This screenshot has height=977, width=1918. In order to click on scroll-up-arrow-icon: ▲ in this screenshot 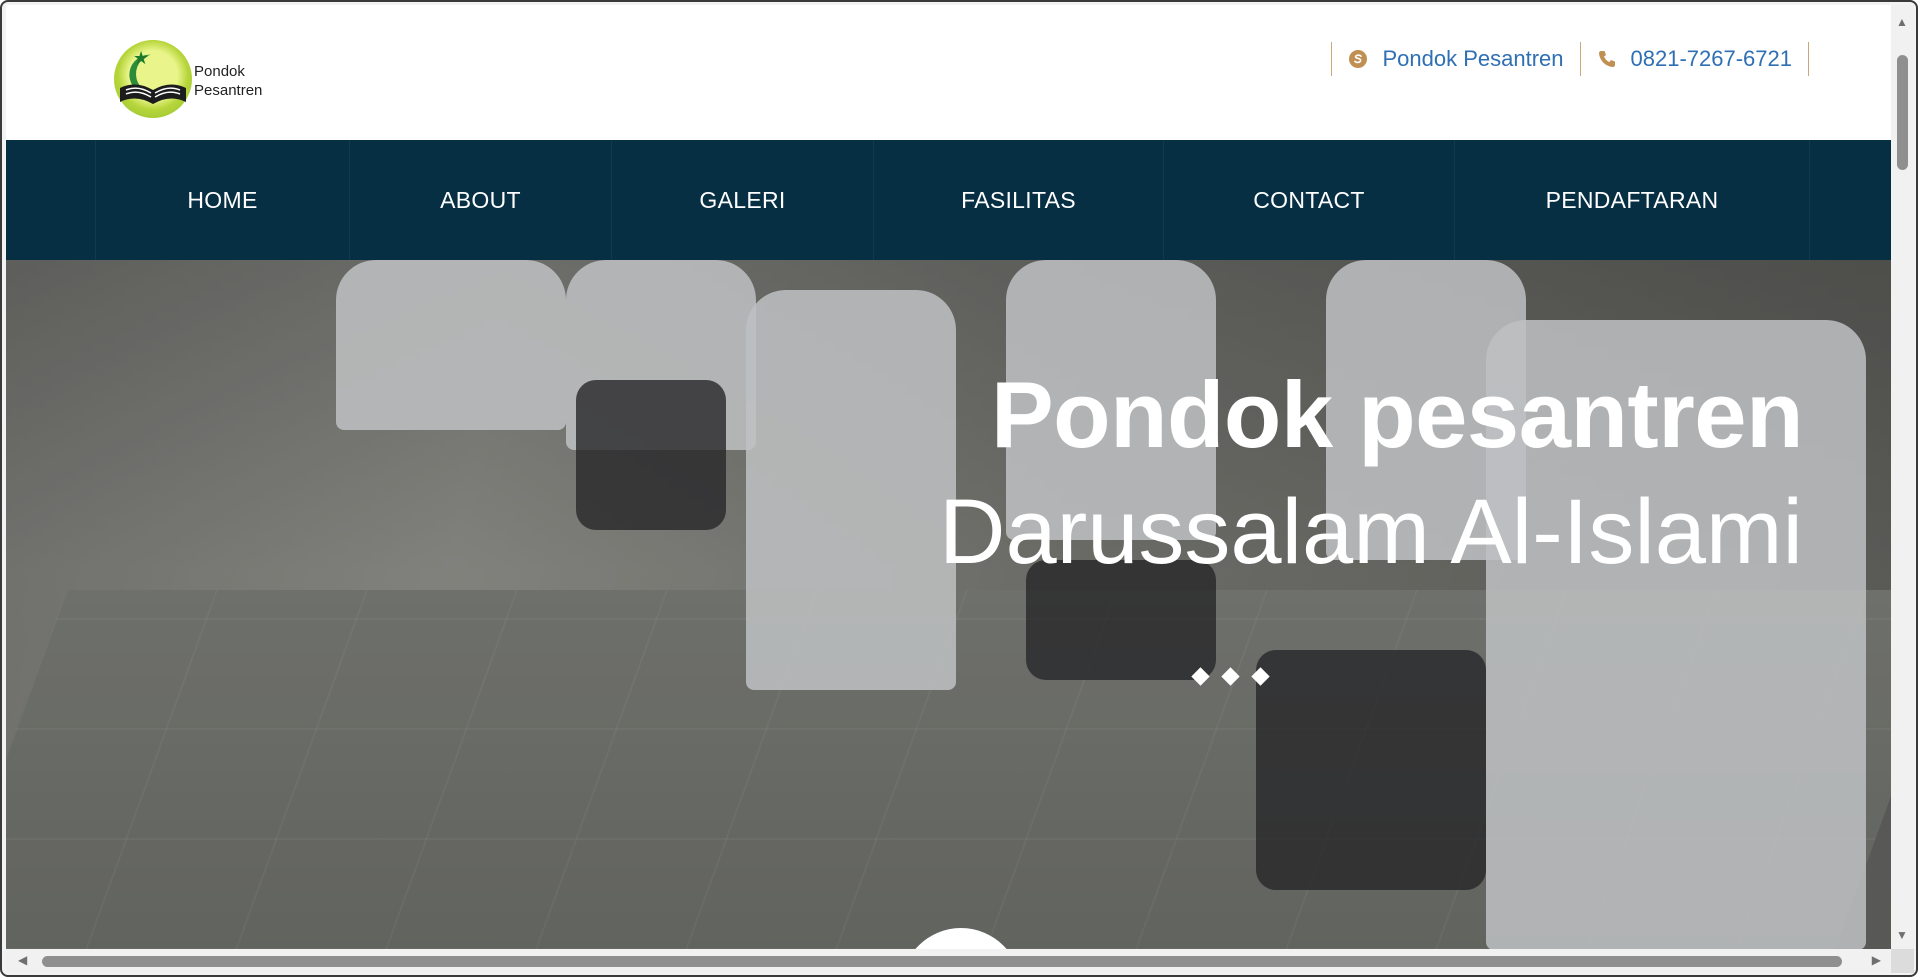, I will do `click(1902, 22)`.